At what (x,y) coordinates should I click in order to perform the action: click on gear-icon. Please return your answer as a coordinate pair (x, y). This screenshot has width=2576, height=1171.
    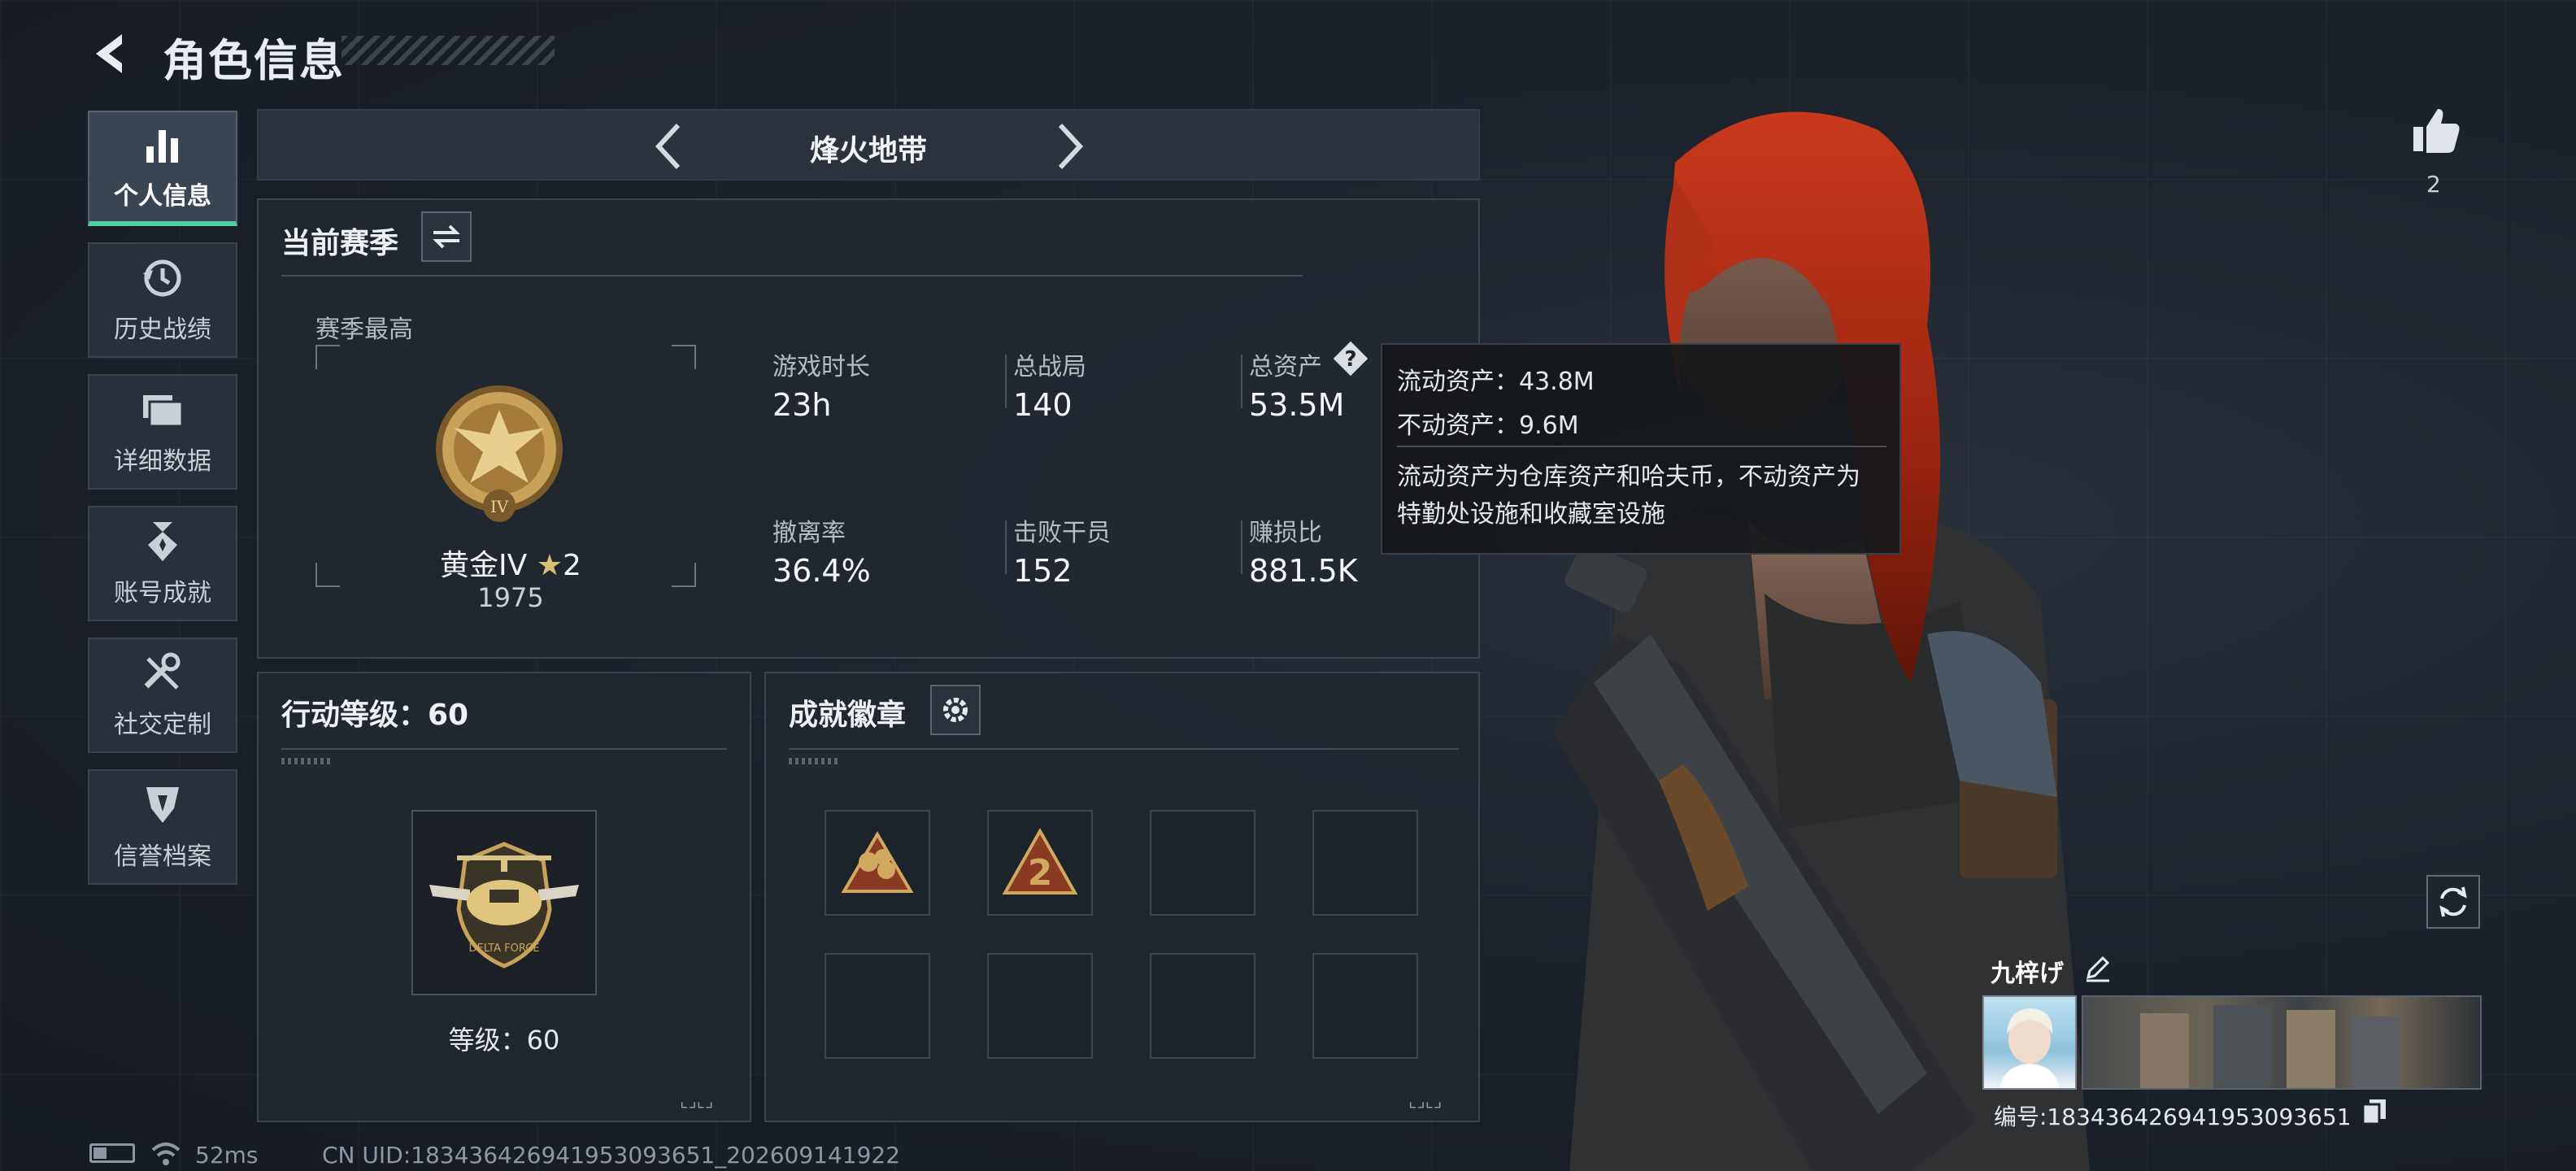
    Looking at the image, I should click on (956, 710).